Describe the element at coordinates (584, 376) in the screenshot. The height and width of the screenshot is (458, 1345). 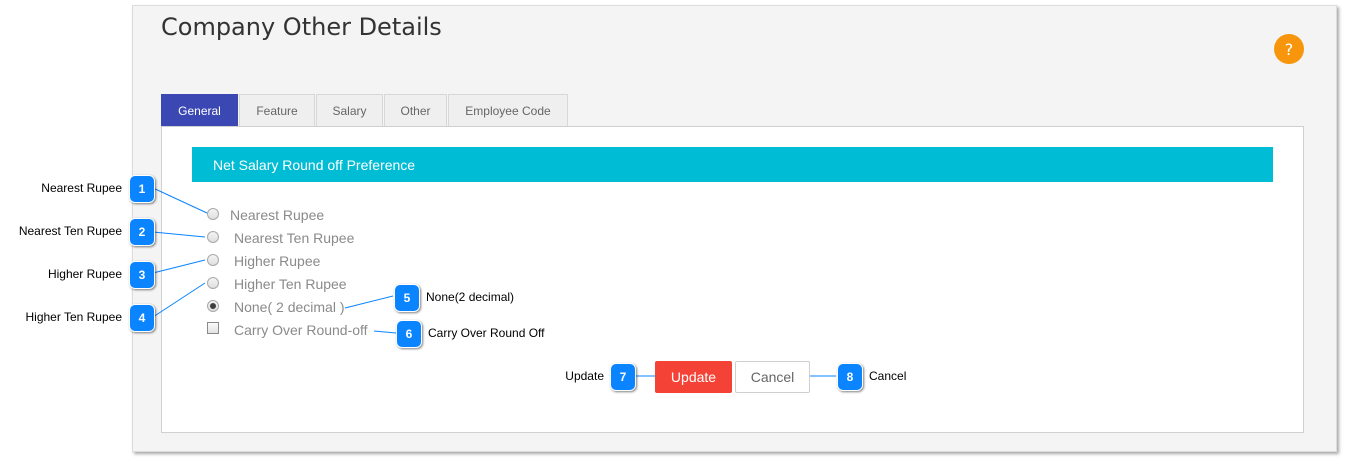
I see `callout-text-7: Update` at that location.